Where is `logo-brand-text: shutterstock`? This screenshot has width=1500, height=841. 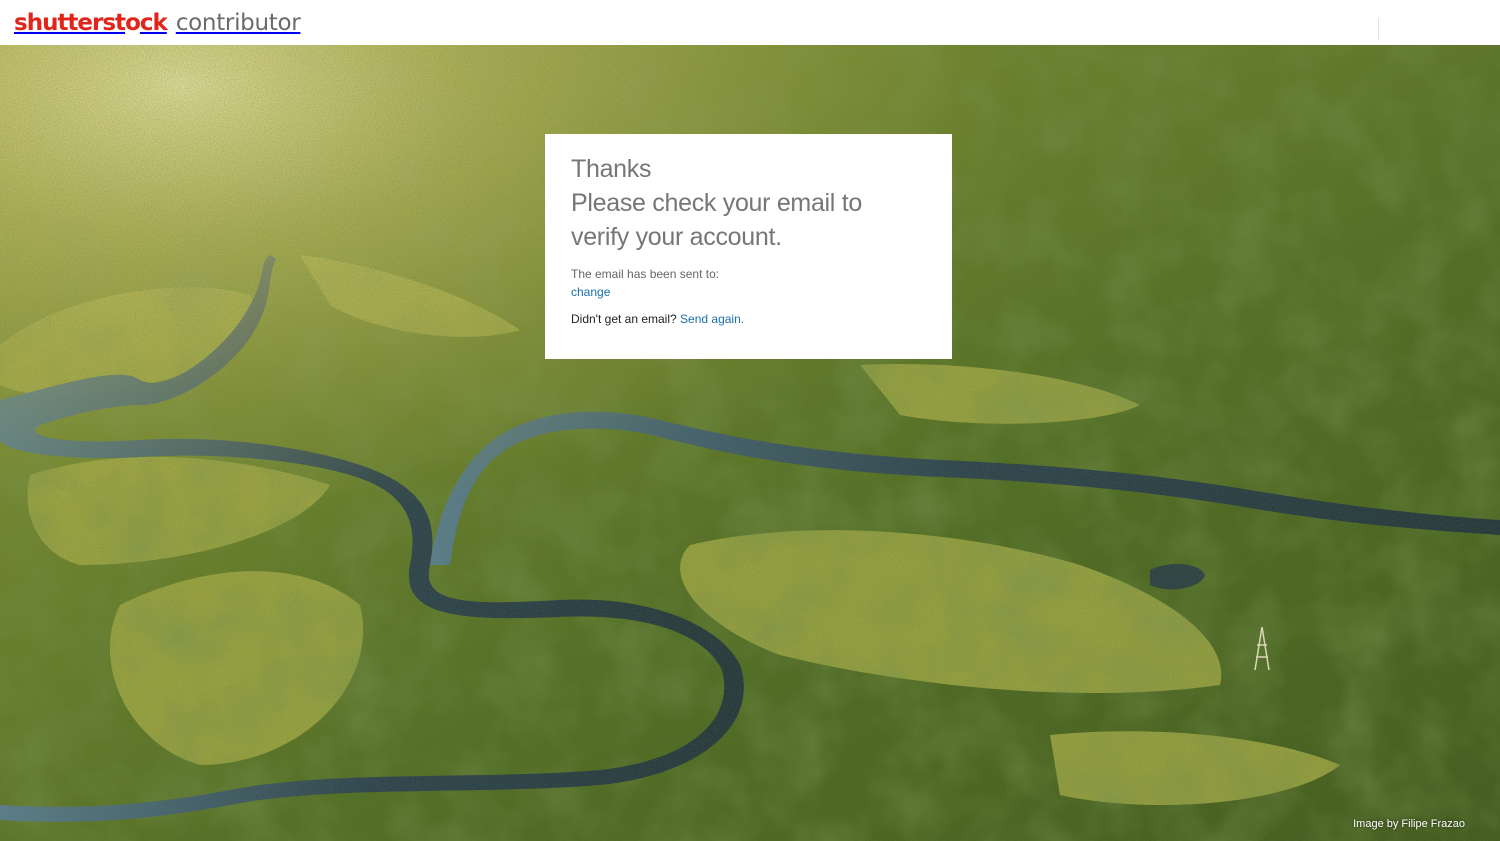
logo-brand-text: shutterstock is located at coordinates (91, 22).